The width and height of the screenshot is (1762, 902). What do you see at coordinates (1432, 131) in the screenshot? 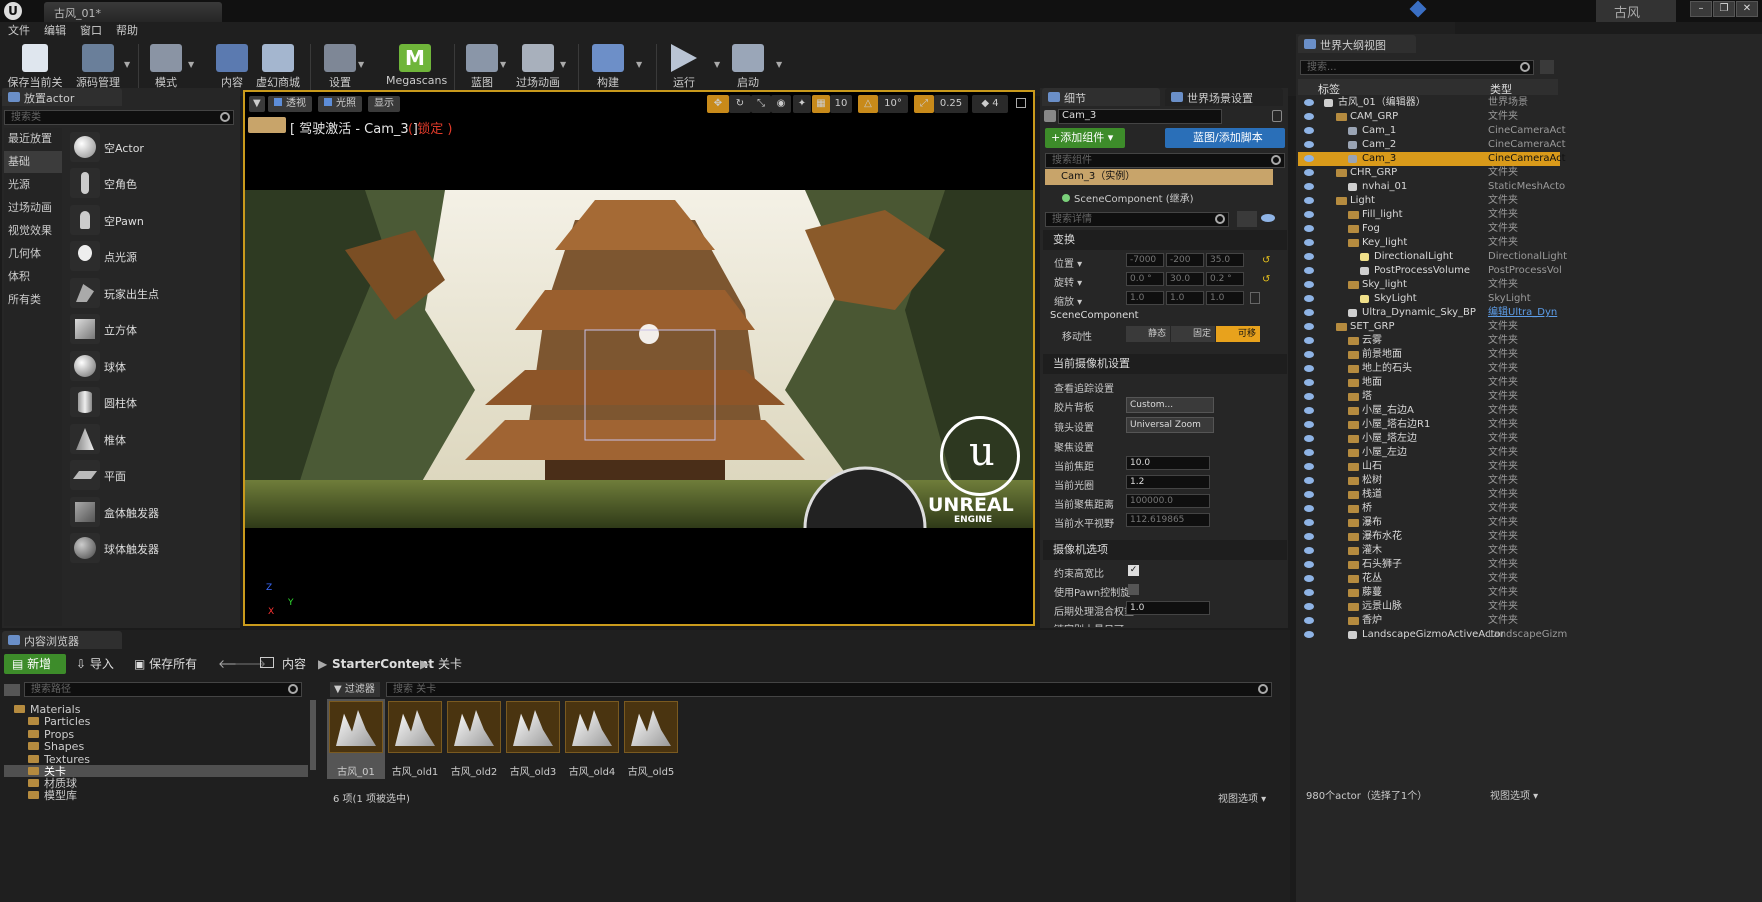
I see `outliner-row: Cam_1 CineCameraAct` at bounding box center [1432, 131].